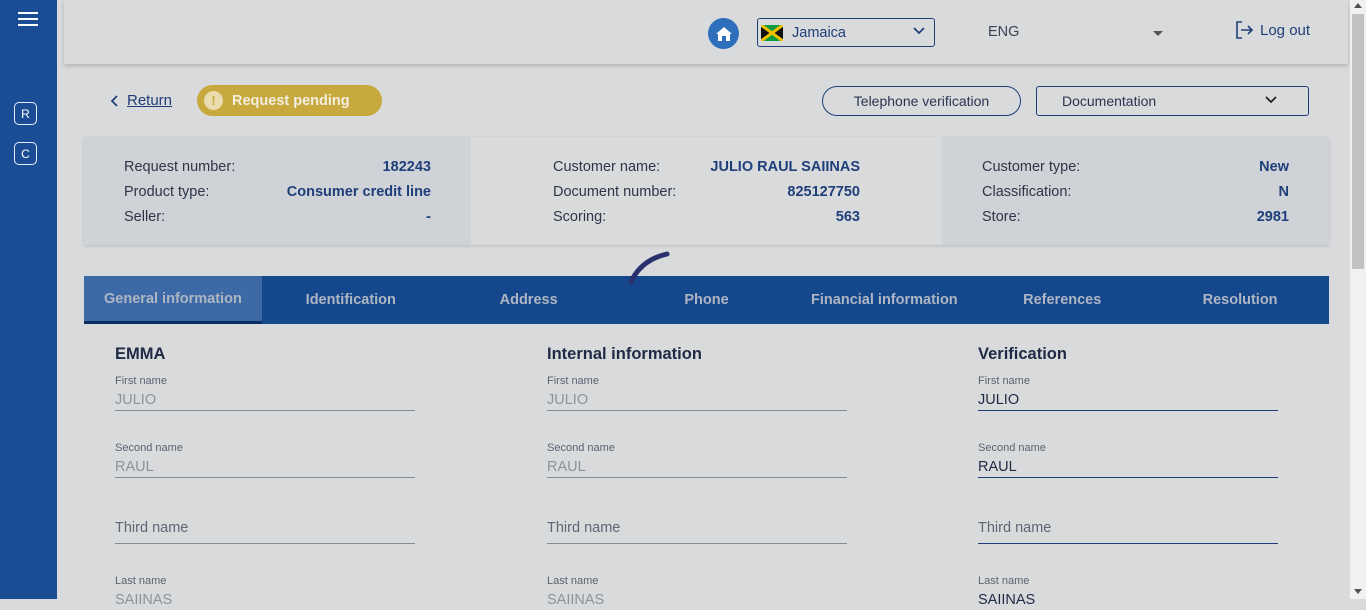 The image size is (1366, 610). Describe the element at coordinates (1109, 101) in the screenshot. I see `documentation-label: Documentation` at that location.